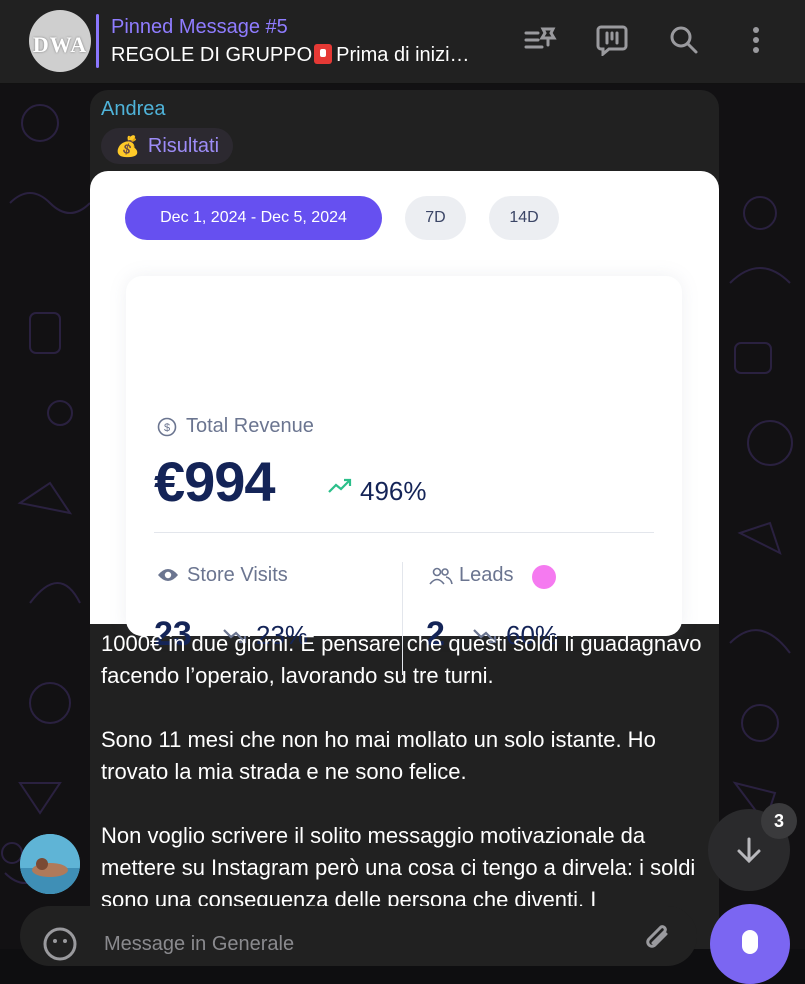 The image size is (805, 984). What do you see at coordinates (486, 575) in the screenshot?
I see `leads-label: Leads` at bounding box center [486, 575].